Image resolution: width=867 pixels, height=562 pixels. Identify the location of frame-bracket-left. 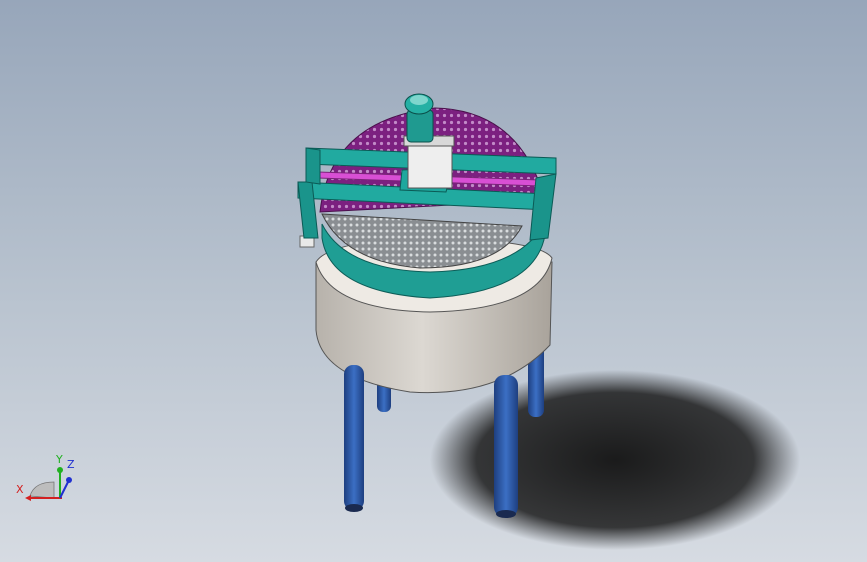
(313, 166).